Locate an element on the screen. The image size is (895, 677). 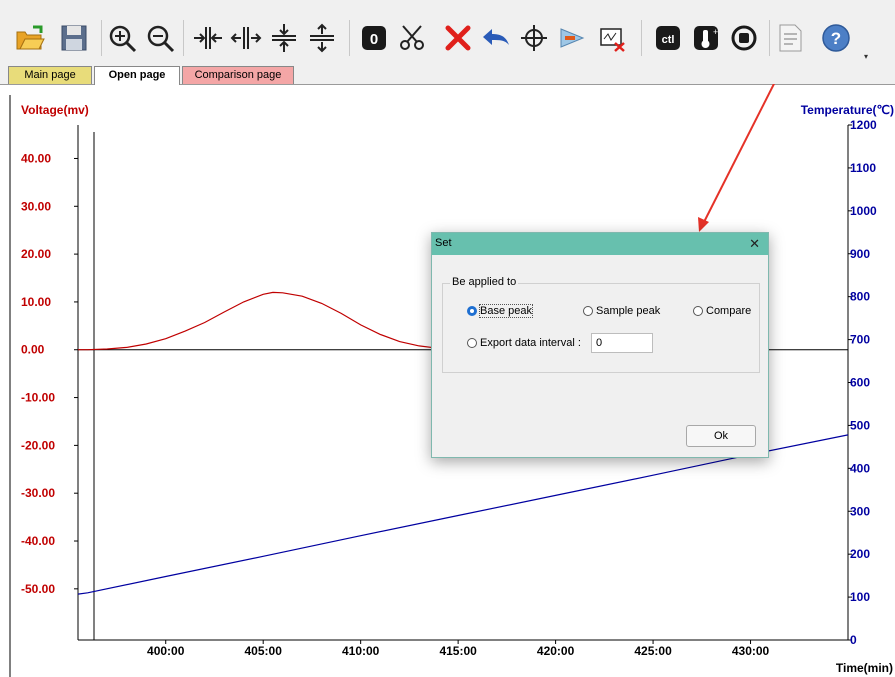
y-right-tick-label: 400 is located at coordinates (860, 468).